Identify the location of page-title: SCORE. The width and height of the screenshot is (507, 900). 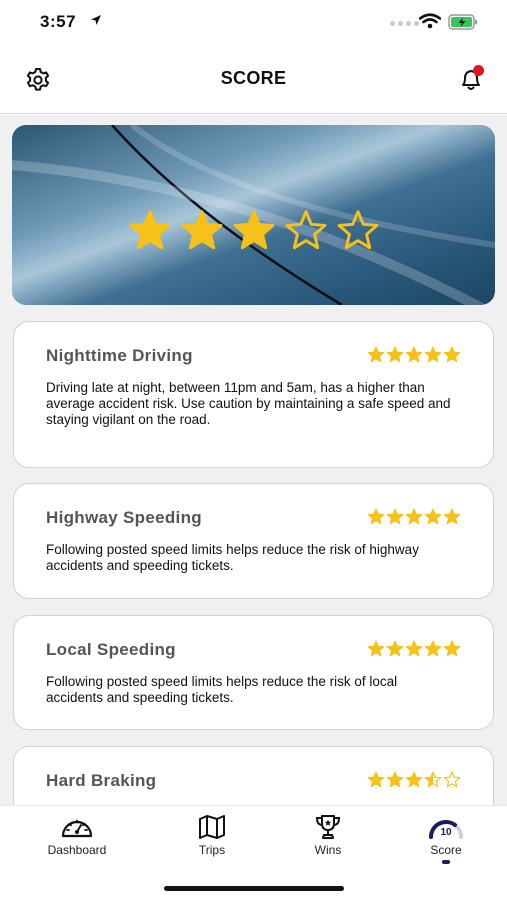
(253, 78).